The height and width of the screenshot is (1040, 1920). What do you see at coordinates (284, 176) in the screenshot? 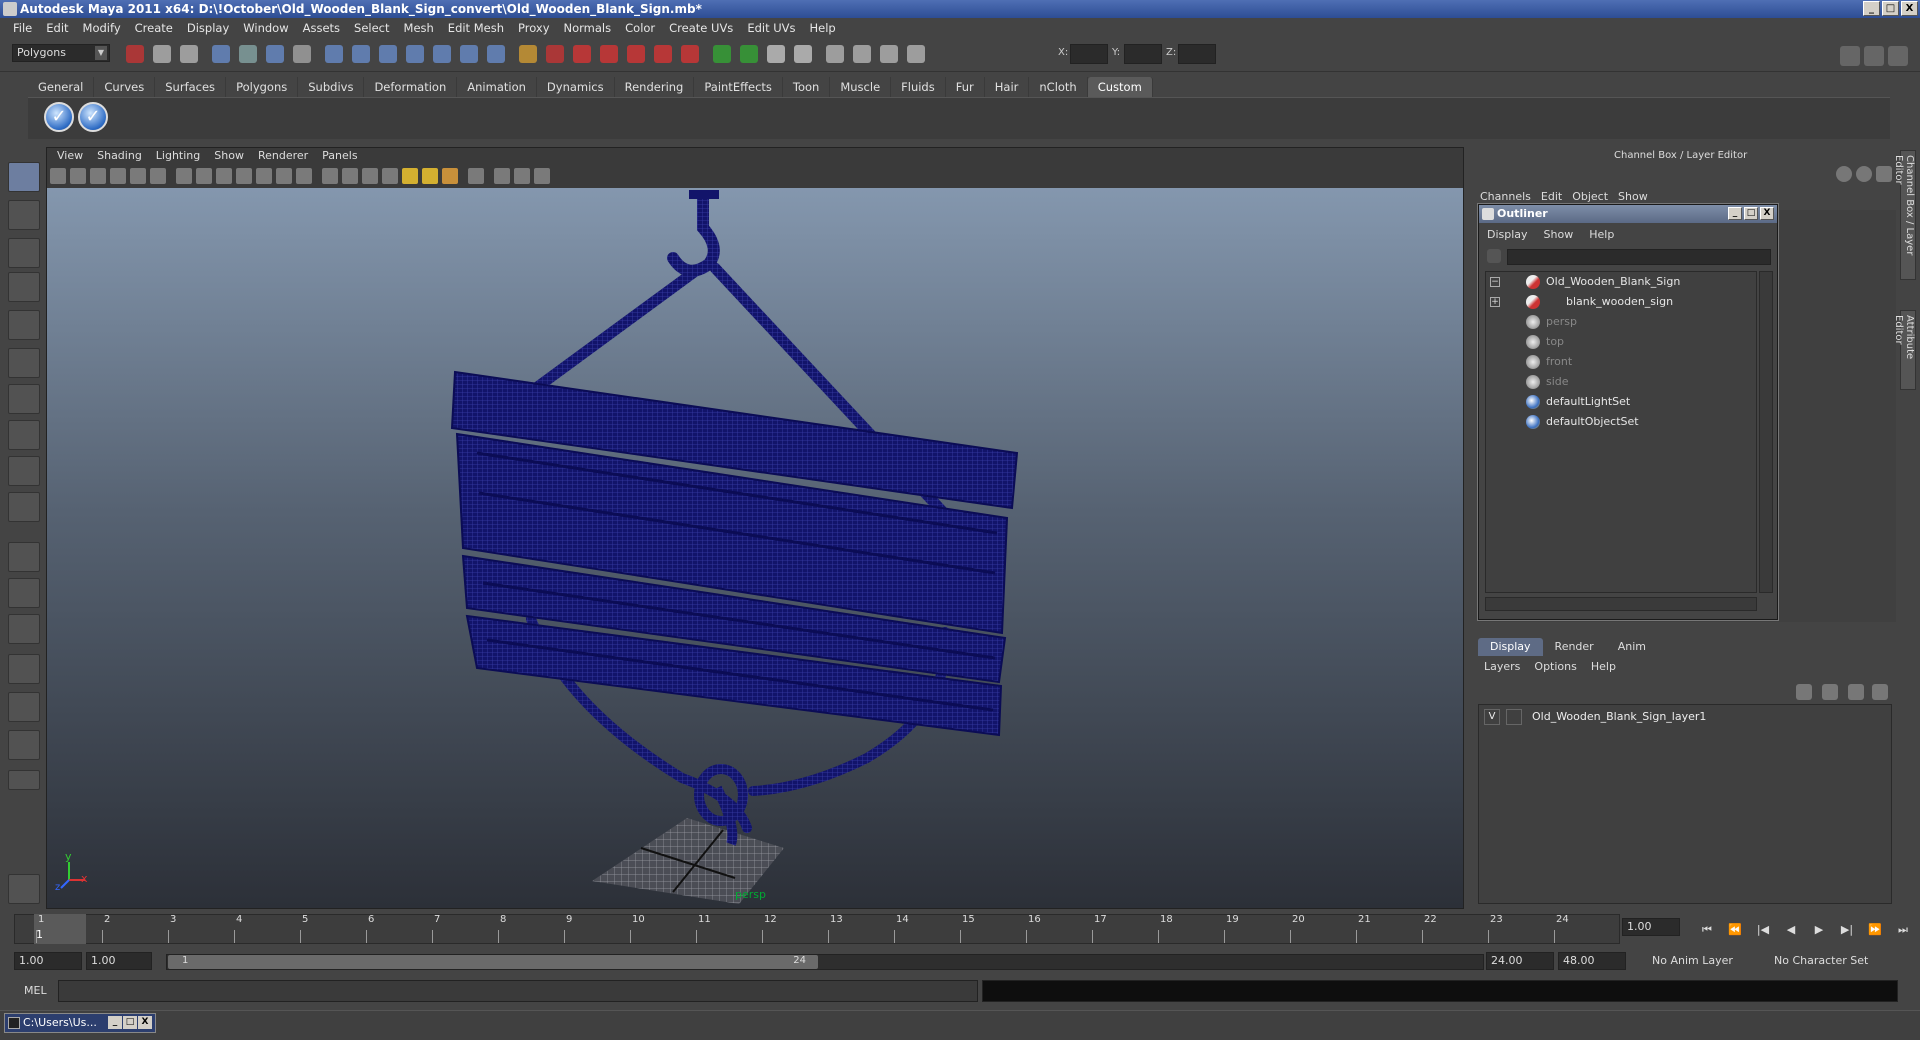
I see `safe-action-icon` at bounding box center [284, 176].